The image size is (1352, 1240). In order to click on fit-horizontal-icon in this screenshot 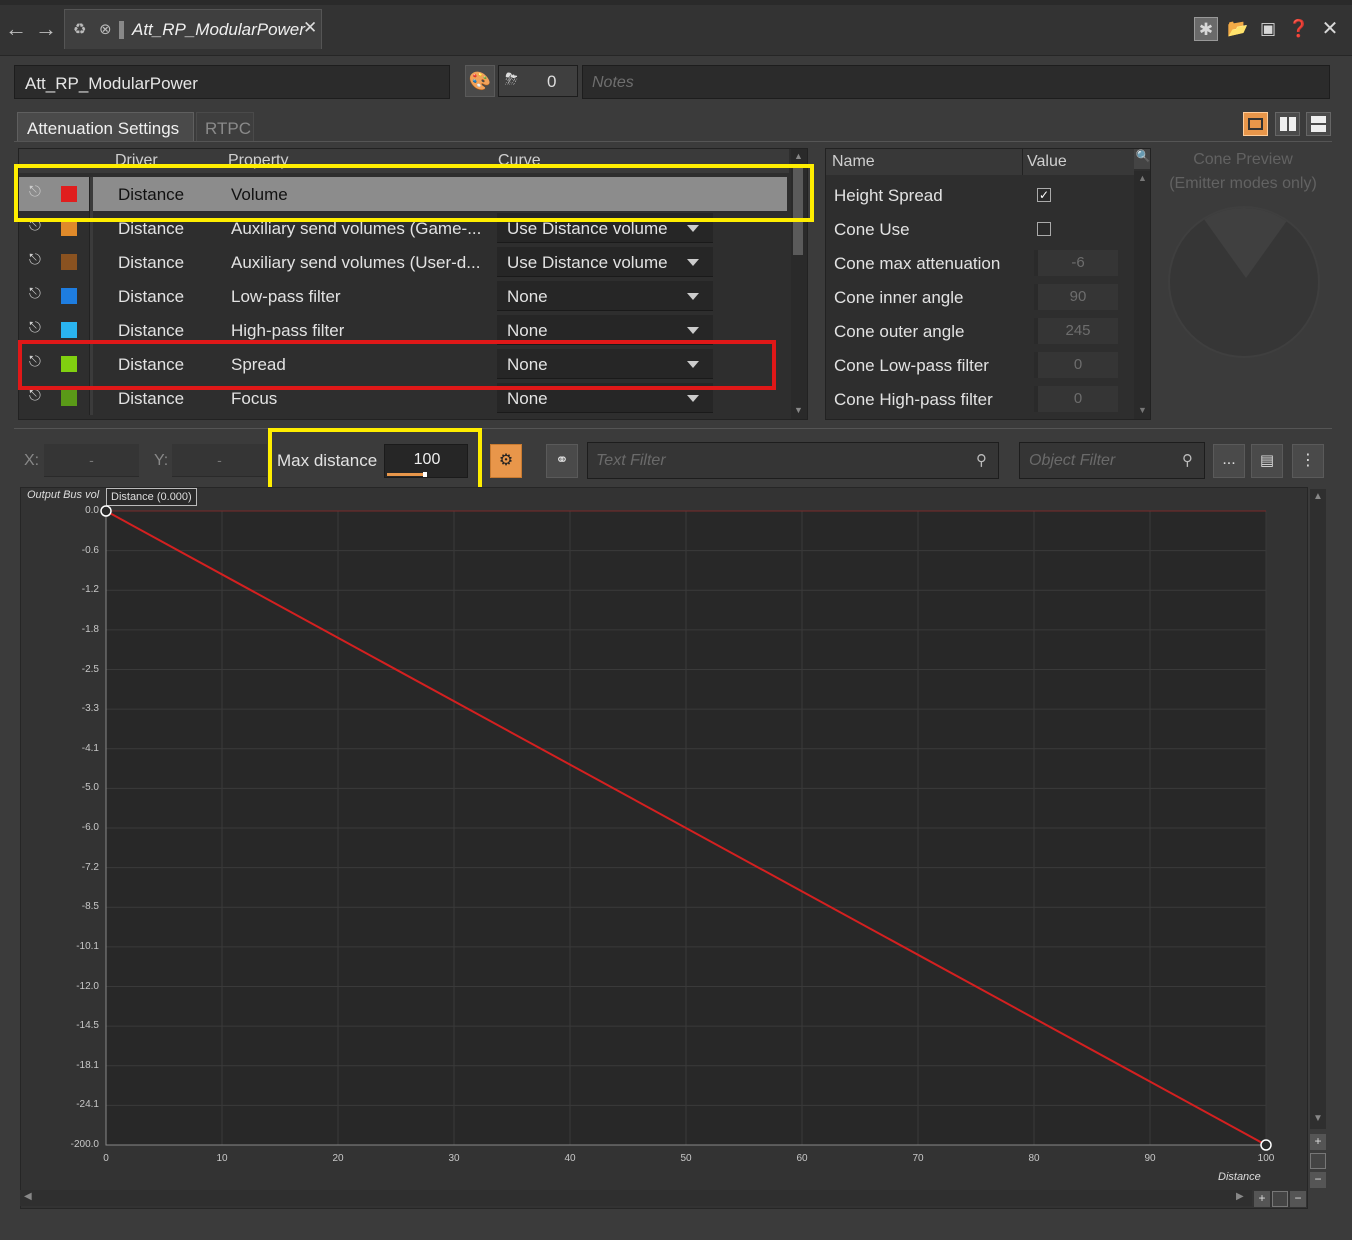, I will do `click(1280, 1199)`.